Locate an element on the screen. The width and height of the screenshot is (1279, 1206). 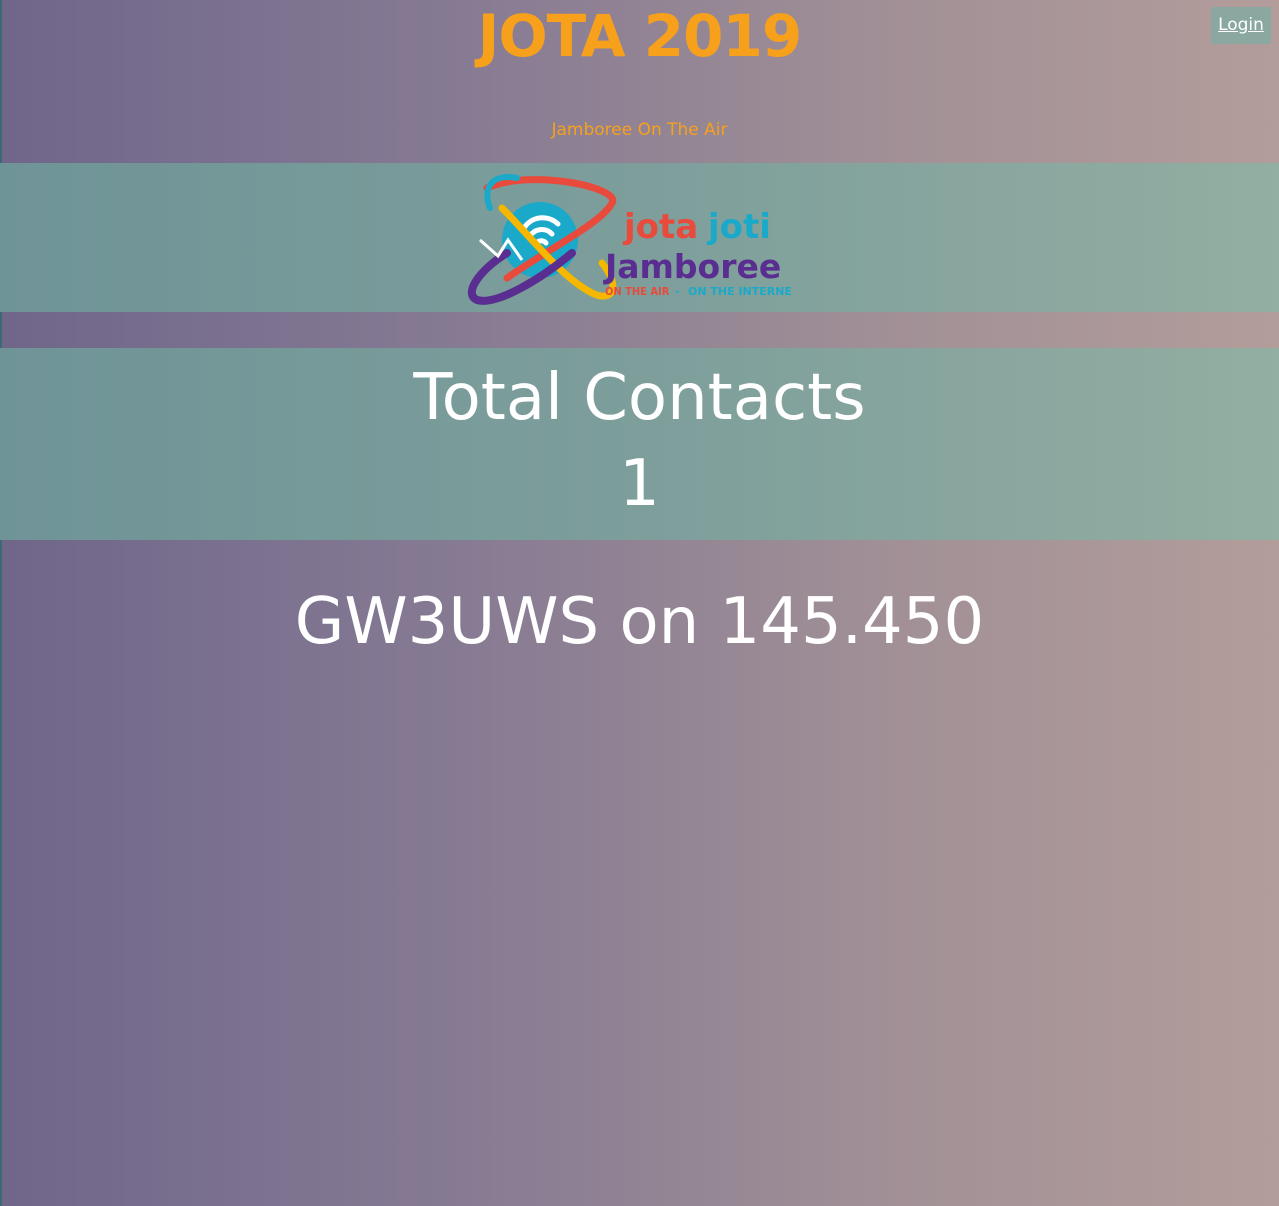
logo-word-jota: jota is located at coordinates (660, 227).